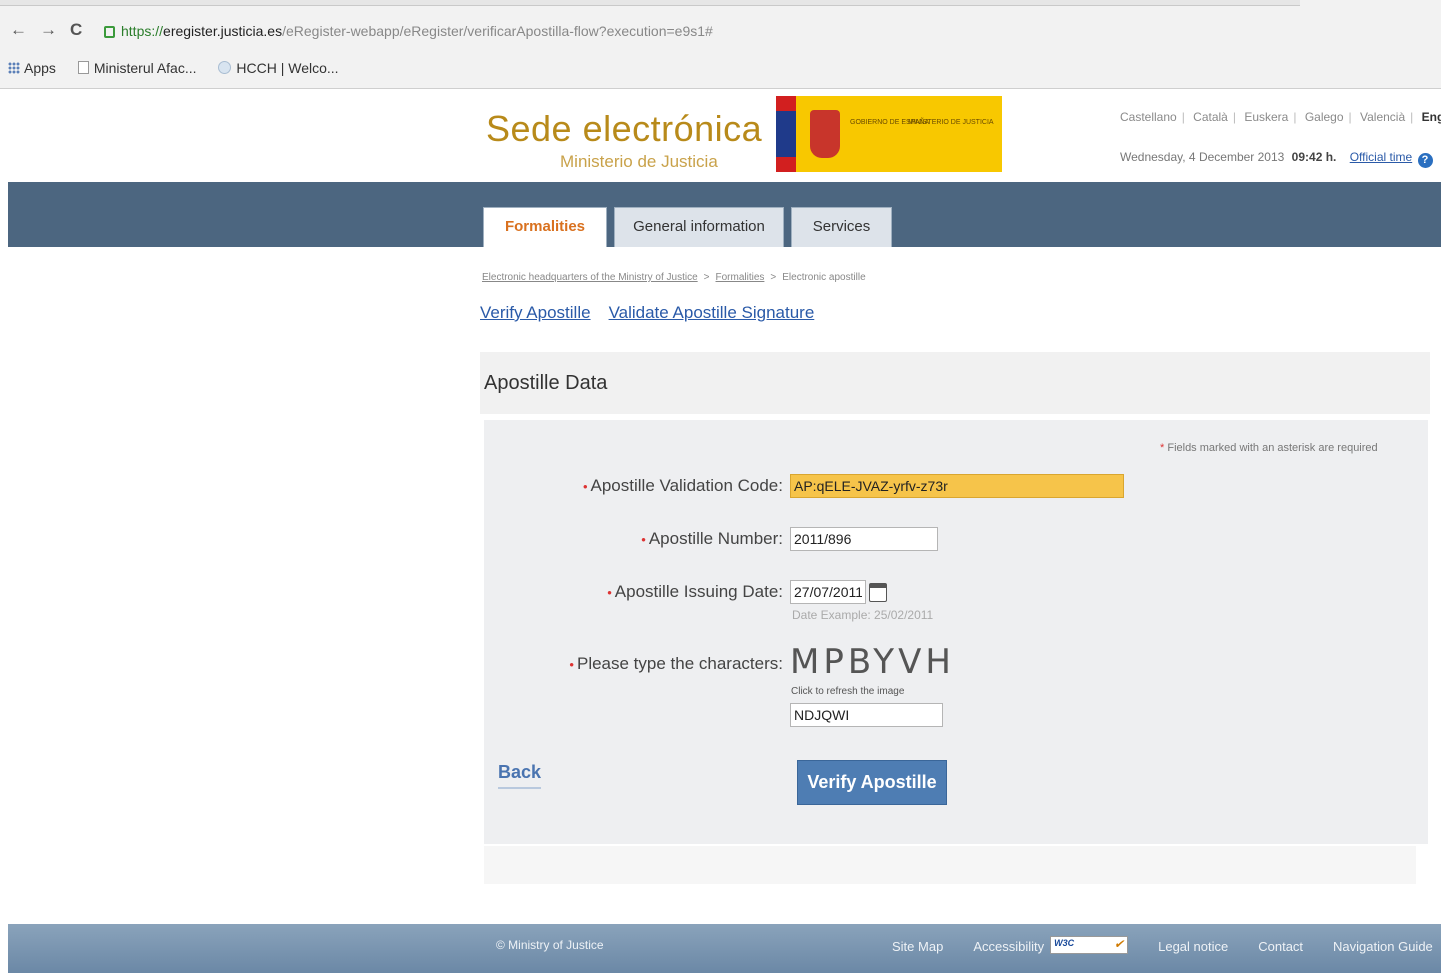 The width and height of the screenshot is (1441, 973). I want to click on tab-strip, so click(650, 3).